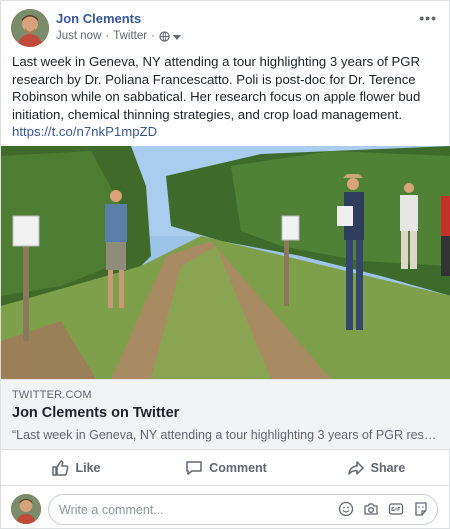 The image size is (450, 529). I want to click on like-button: Like, so click(76, 467).